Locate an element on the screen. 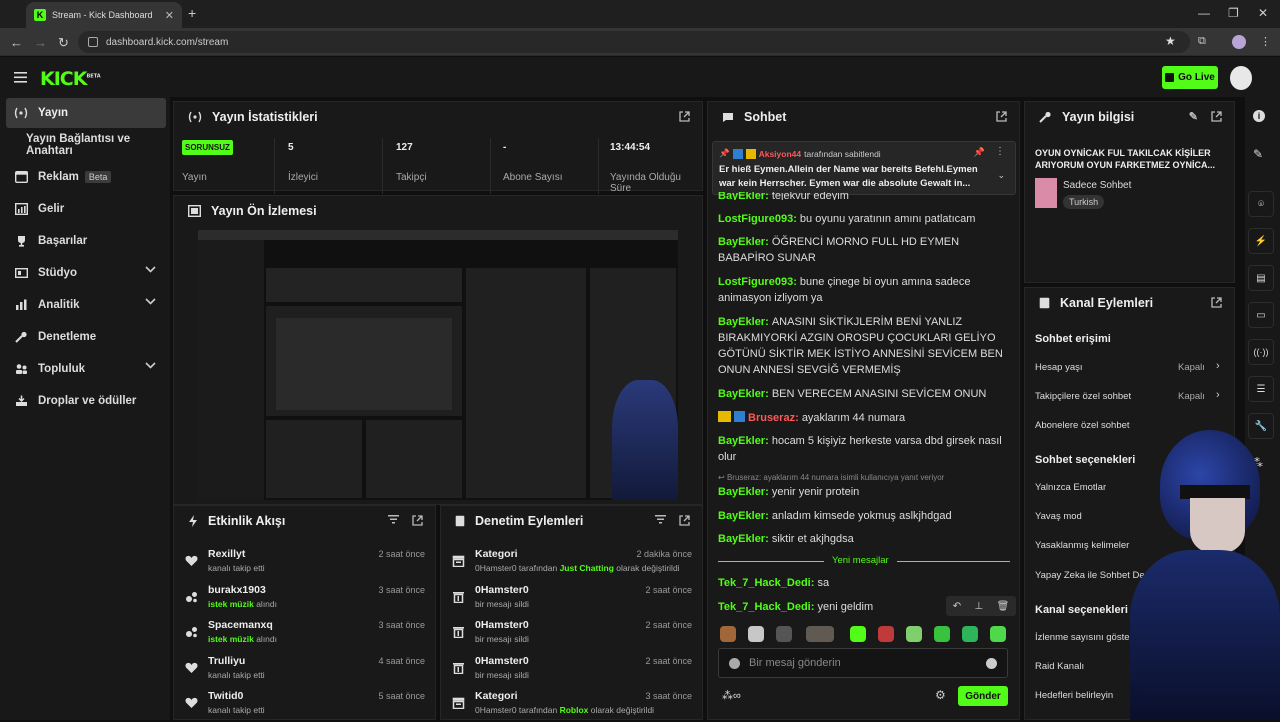 The width and height of the screenshot is (1280, 722). emote-3-icon is located at coordinates (784, 634).